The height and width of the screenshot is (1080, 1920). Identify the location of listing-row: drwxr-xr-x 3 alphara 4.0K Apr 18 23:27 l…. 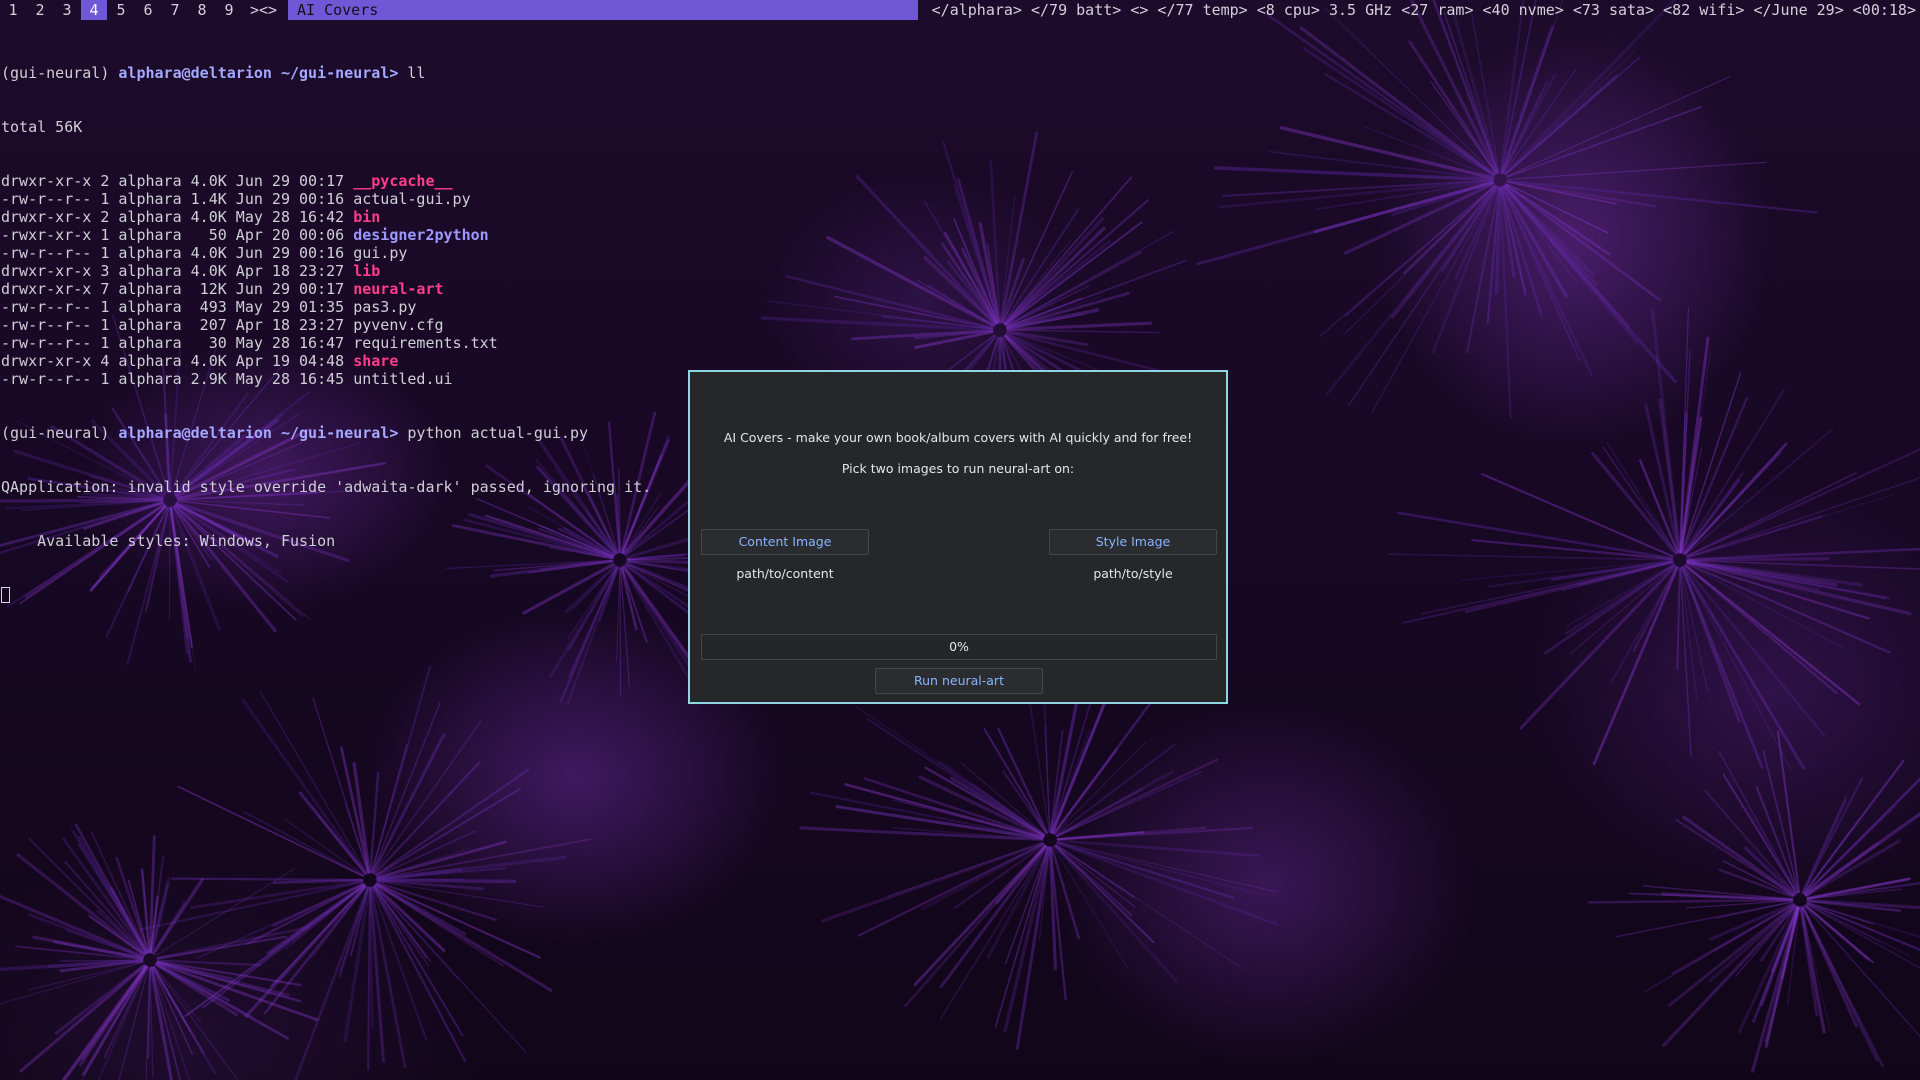
(326, 271).